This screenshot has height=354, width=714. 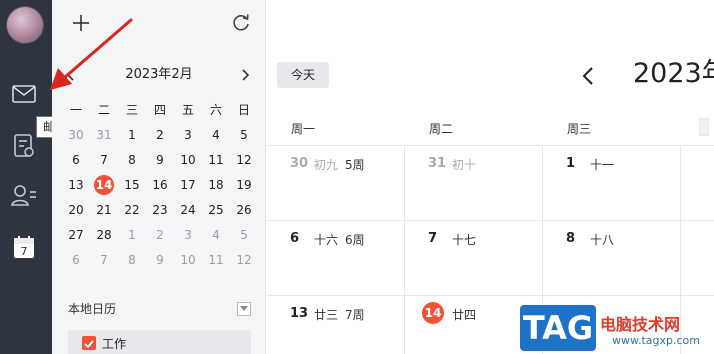 I want to click on calendar-item-work: 工作, so click(x=159, y=342).